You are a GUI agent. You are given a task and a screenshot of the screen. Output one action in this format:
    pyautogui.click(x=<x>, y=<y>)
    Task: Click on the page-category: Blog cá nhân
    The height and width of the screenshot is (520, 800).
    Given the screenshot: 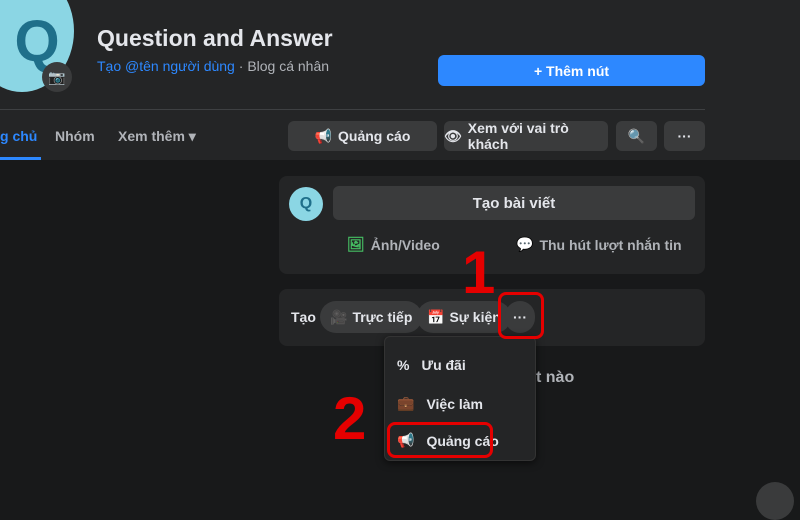 What is the action you would take?
    pyautogui.click(x=288, y=66)
    